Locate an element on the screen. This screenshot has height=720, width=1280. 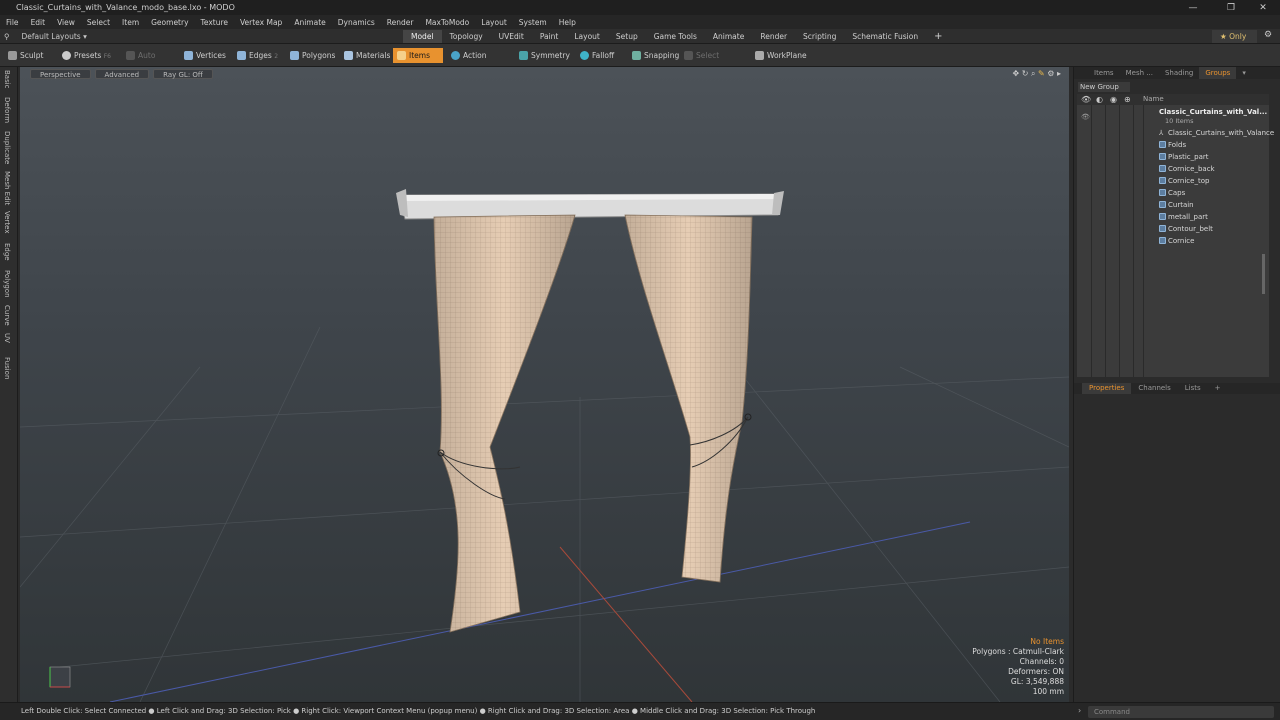
tab-shading: Shading is located at coordinates (1179, 73).